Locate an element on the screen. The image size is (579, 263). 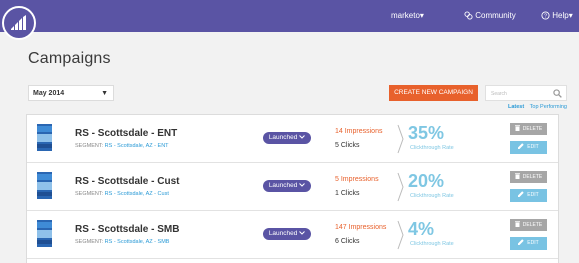
clickthrough-rate-value: 35% is located at coordinates (426, 133).